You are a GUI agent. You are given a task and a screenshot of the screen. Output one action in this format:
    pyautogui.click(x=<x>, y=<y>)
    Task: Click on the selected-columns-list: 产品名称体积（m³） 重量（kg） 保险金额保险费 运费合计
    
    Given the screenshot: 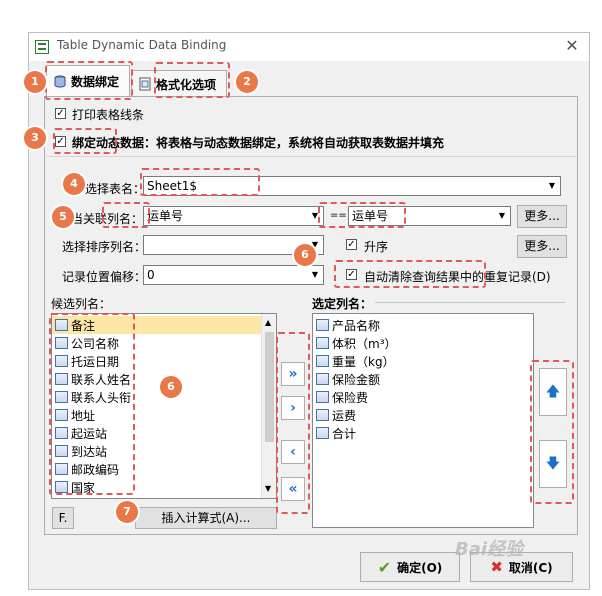 What is the action you would take?
    pyautogui.click(x=423, y=420)
    